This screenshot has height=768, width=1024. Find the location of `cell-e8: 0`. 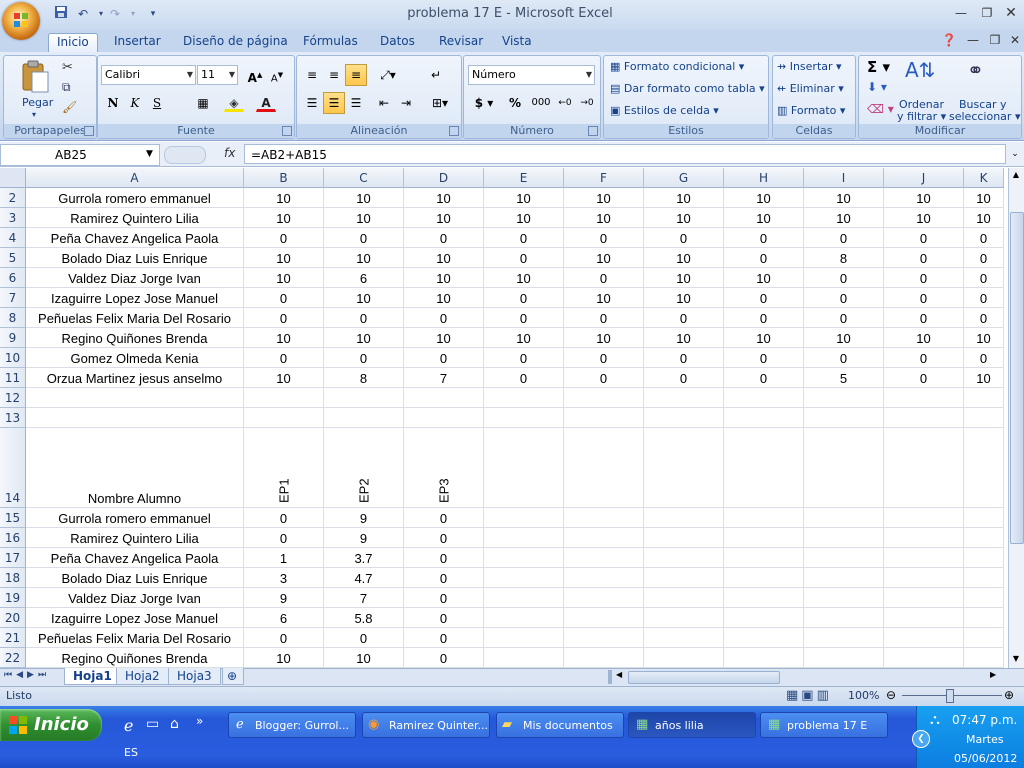

cell-e8: 0 is located at coordinates (524, 318).